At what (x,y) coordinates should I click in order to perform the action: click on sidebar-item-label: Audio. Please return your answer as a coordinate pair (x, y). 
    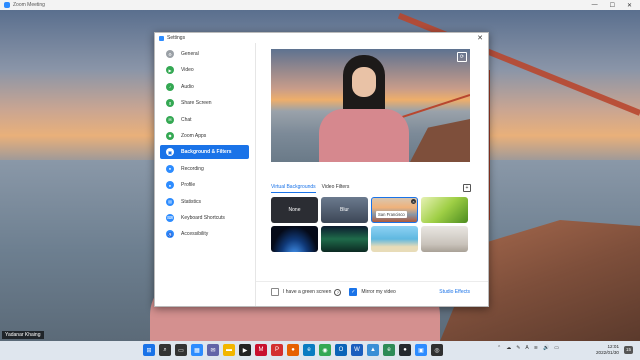
    Looking at the image, I should click on (187, 86).